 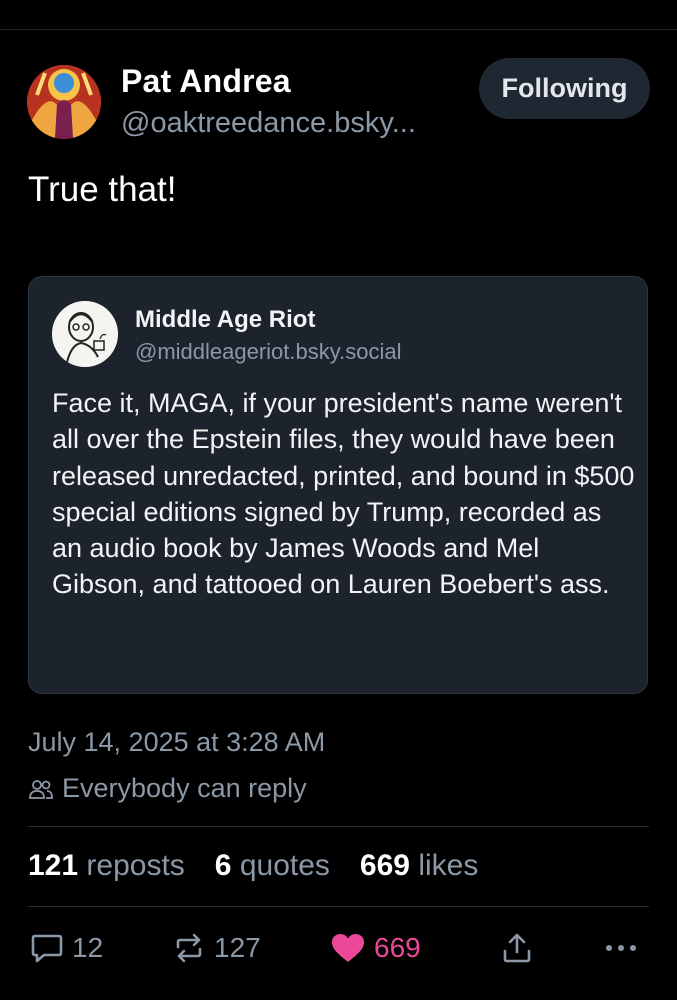 I want to click on reposts-stat: 121 reposts, so click(x=106, y=866).